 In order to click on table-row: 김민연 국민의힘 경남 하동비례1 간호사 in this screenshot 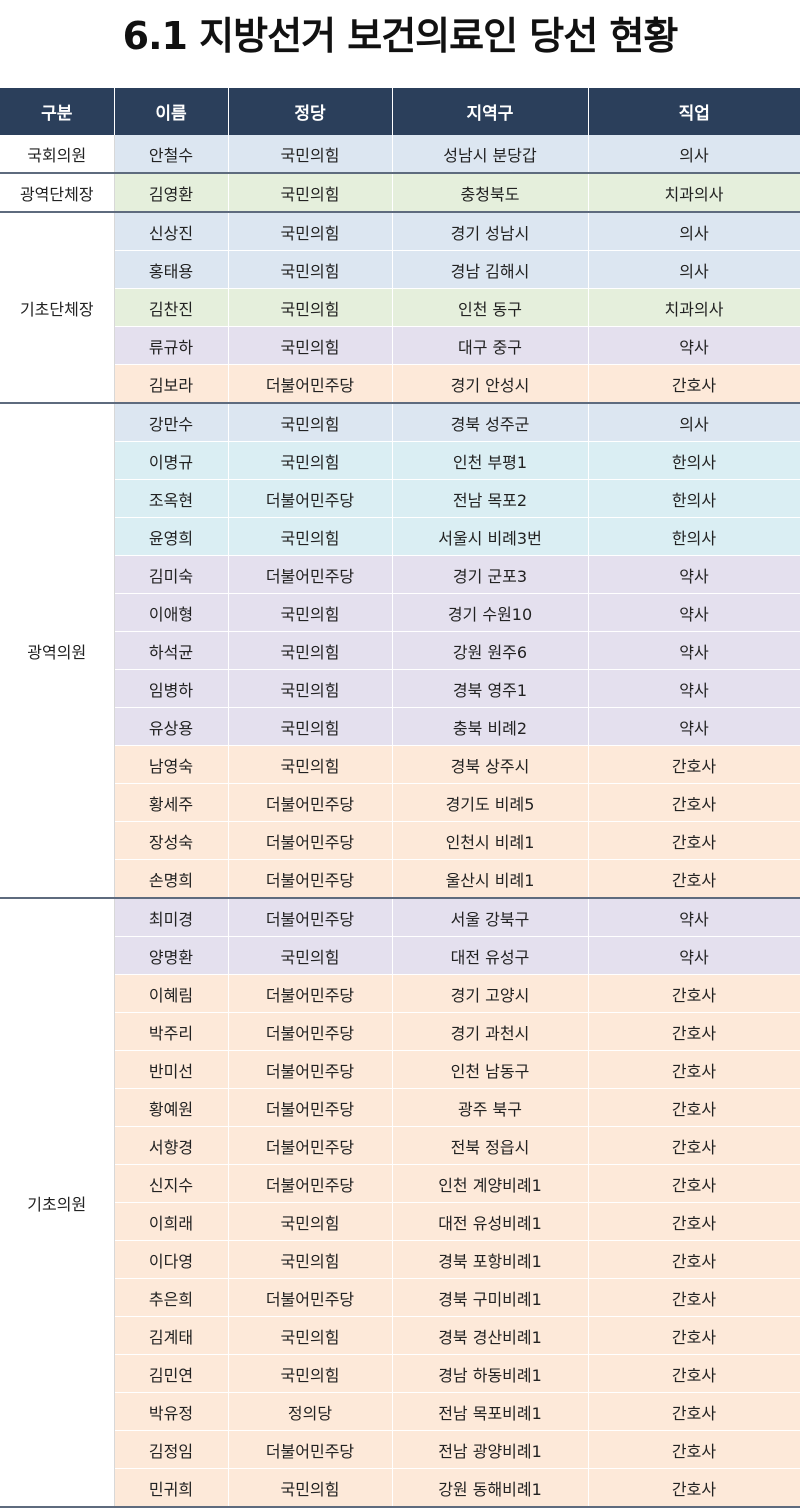, I will do `click(400, 1373)`.